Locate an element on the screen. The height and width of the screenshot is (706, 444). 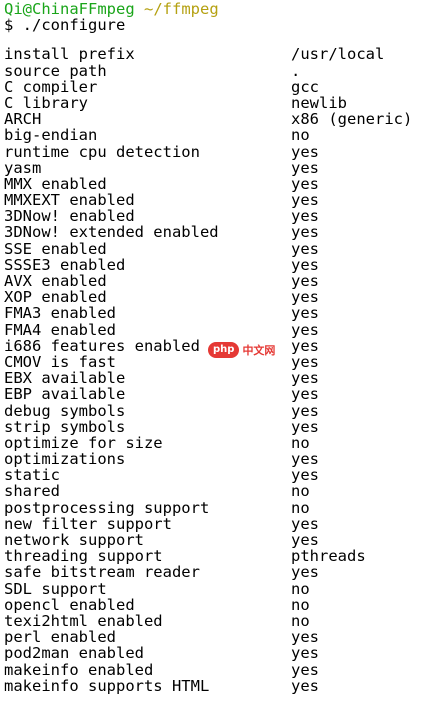
config-key: runtime cpu detection is located at coordinates (102, 151).